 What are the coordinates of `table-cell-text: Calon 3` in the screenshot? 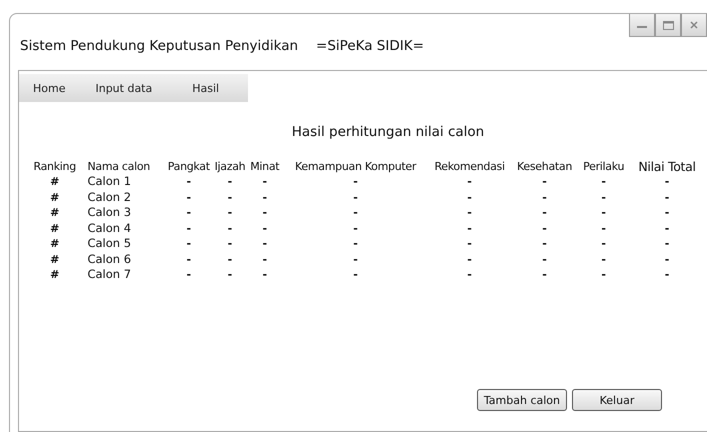 It's located at (109, 212).